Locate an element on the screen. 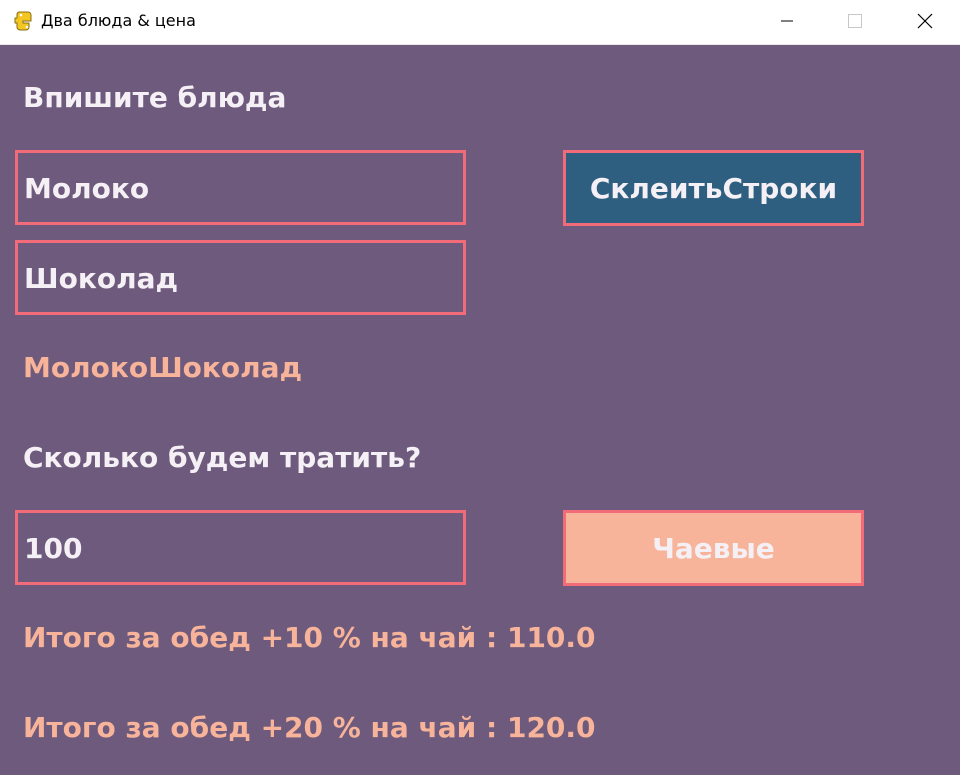 This screenshot has height=775, width=960. dishes-heading: Впишите блюда is located at coordinates (155, 97).